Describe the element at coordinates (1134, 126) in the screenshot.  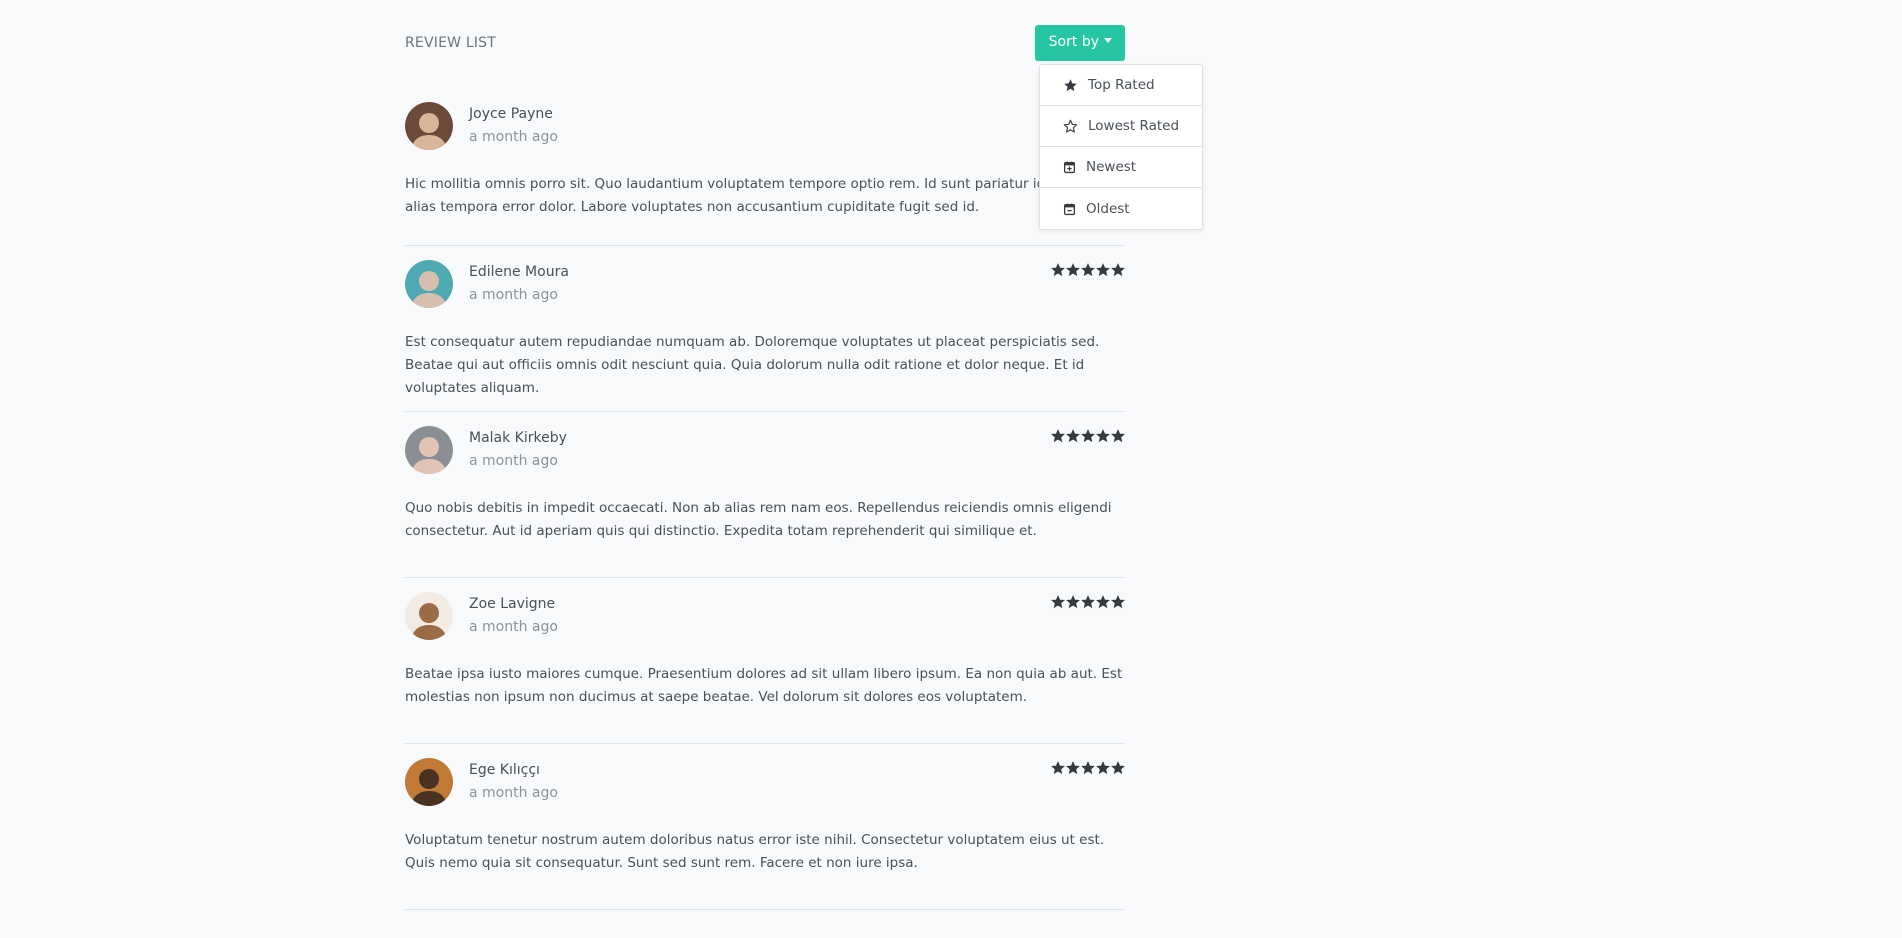
I see `sort-option-label: Lowest Rated` at that location.